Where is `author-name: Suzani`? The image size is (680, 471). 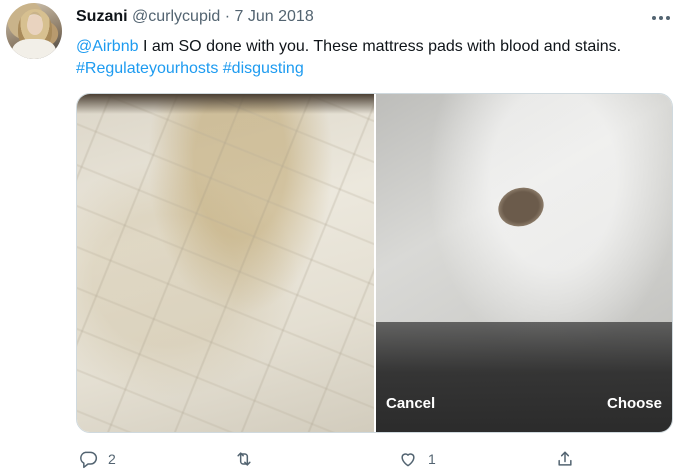 author-name: Suzani is located at coordinates (102, 16).